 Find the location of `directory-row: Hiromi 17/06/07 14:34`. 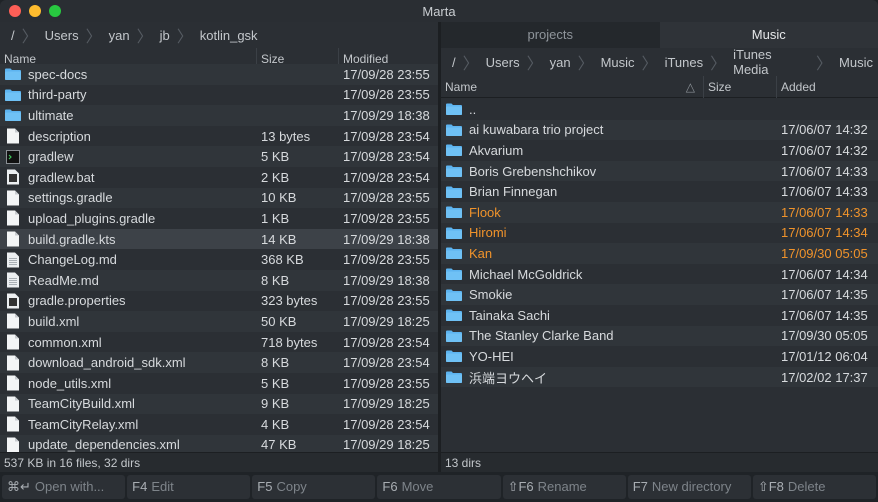

directory-row: Hiromi 17/06/07 14:34 is located at coordinates (659, 233).